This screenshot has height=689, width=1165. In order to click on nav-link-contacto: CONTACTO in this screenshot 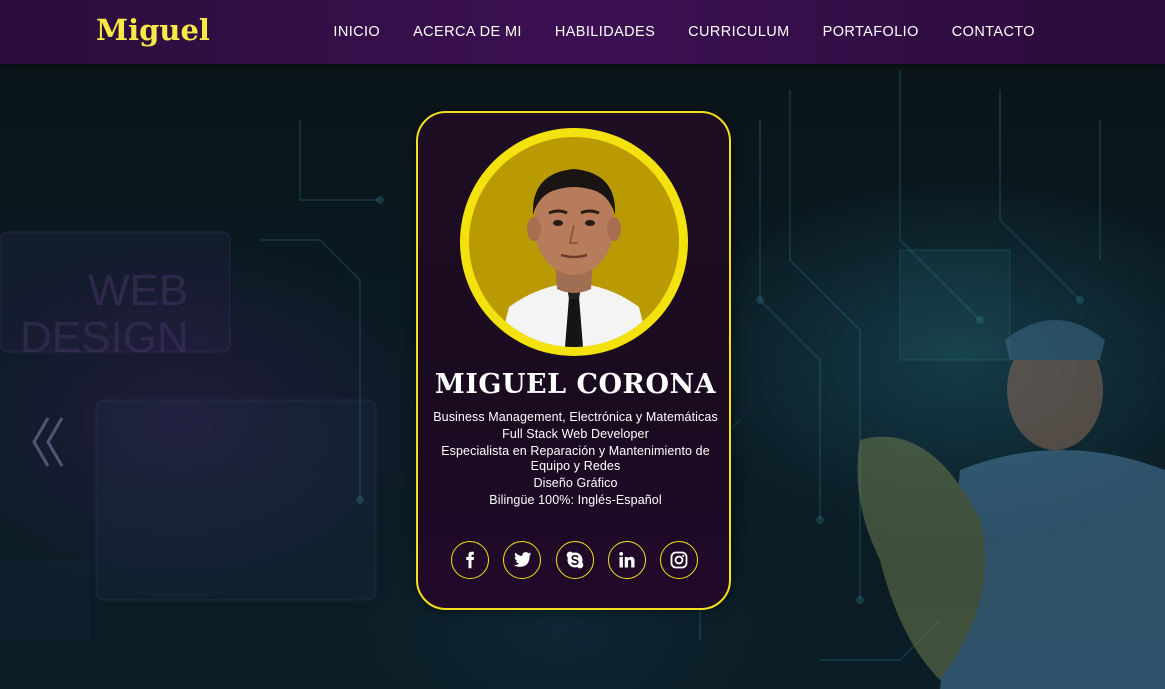, I will do `click(993, 32)`.